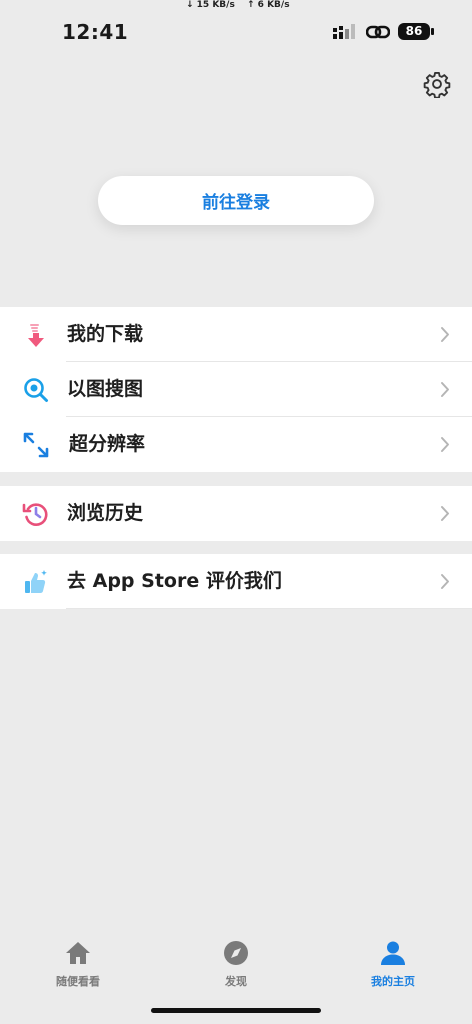 Image resolution: width=472 pixels, height=1024 pixels. I want to click on tab-mine: 我的主页, so click(393, 964).